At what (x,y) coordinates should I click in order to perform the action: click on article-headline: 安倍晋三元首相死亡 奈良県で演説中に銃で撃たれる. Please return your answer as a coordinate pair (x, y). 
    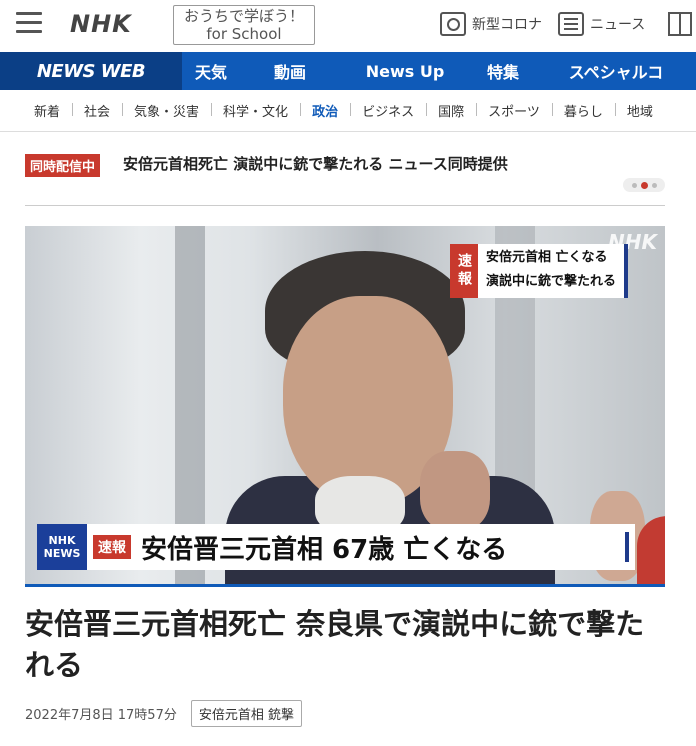
    Looking at the image, I should click on (335, 644).